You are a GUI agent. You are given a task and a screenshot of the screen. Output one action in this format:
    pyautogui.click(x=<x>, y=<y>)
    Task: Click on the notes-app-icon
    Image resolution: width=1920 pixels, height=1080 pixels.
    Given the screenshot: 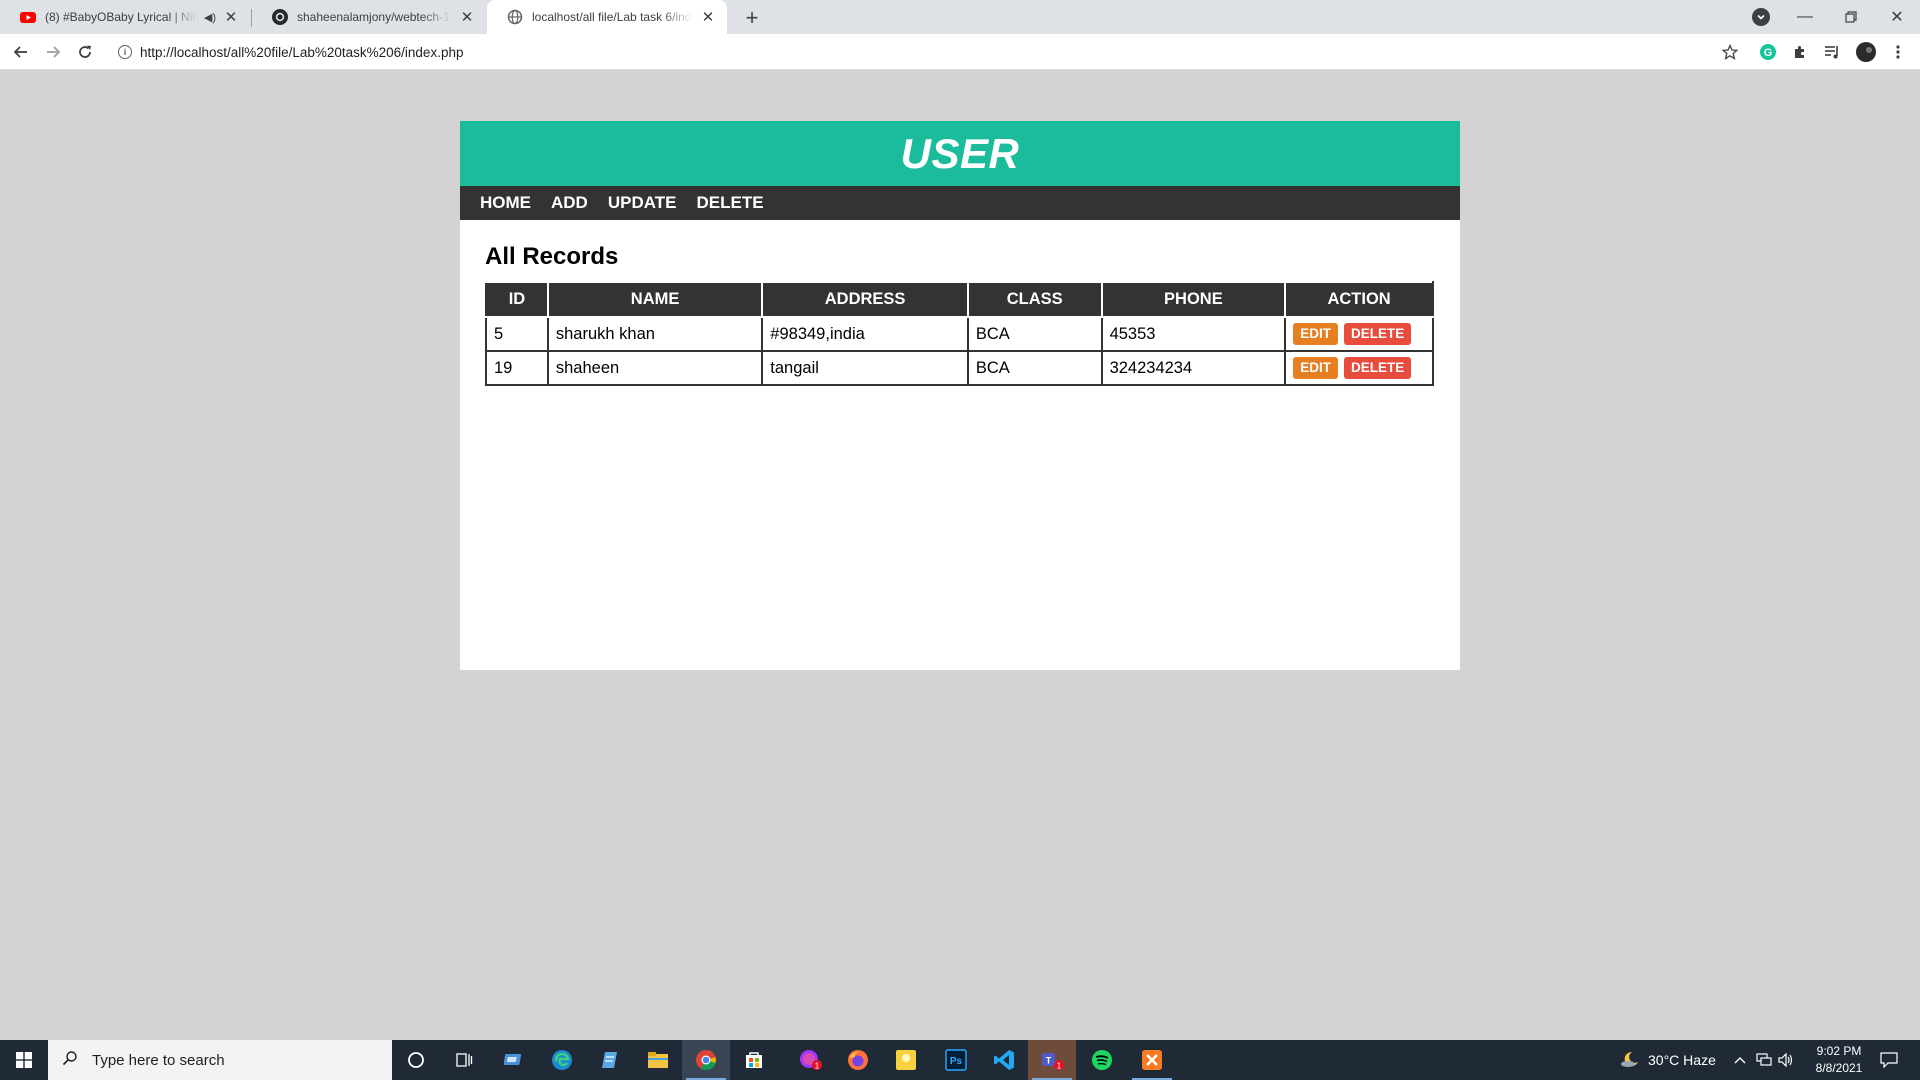 What is the action you would take?
    pyautogui.click(x=610, y=1060)
    